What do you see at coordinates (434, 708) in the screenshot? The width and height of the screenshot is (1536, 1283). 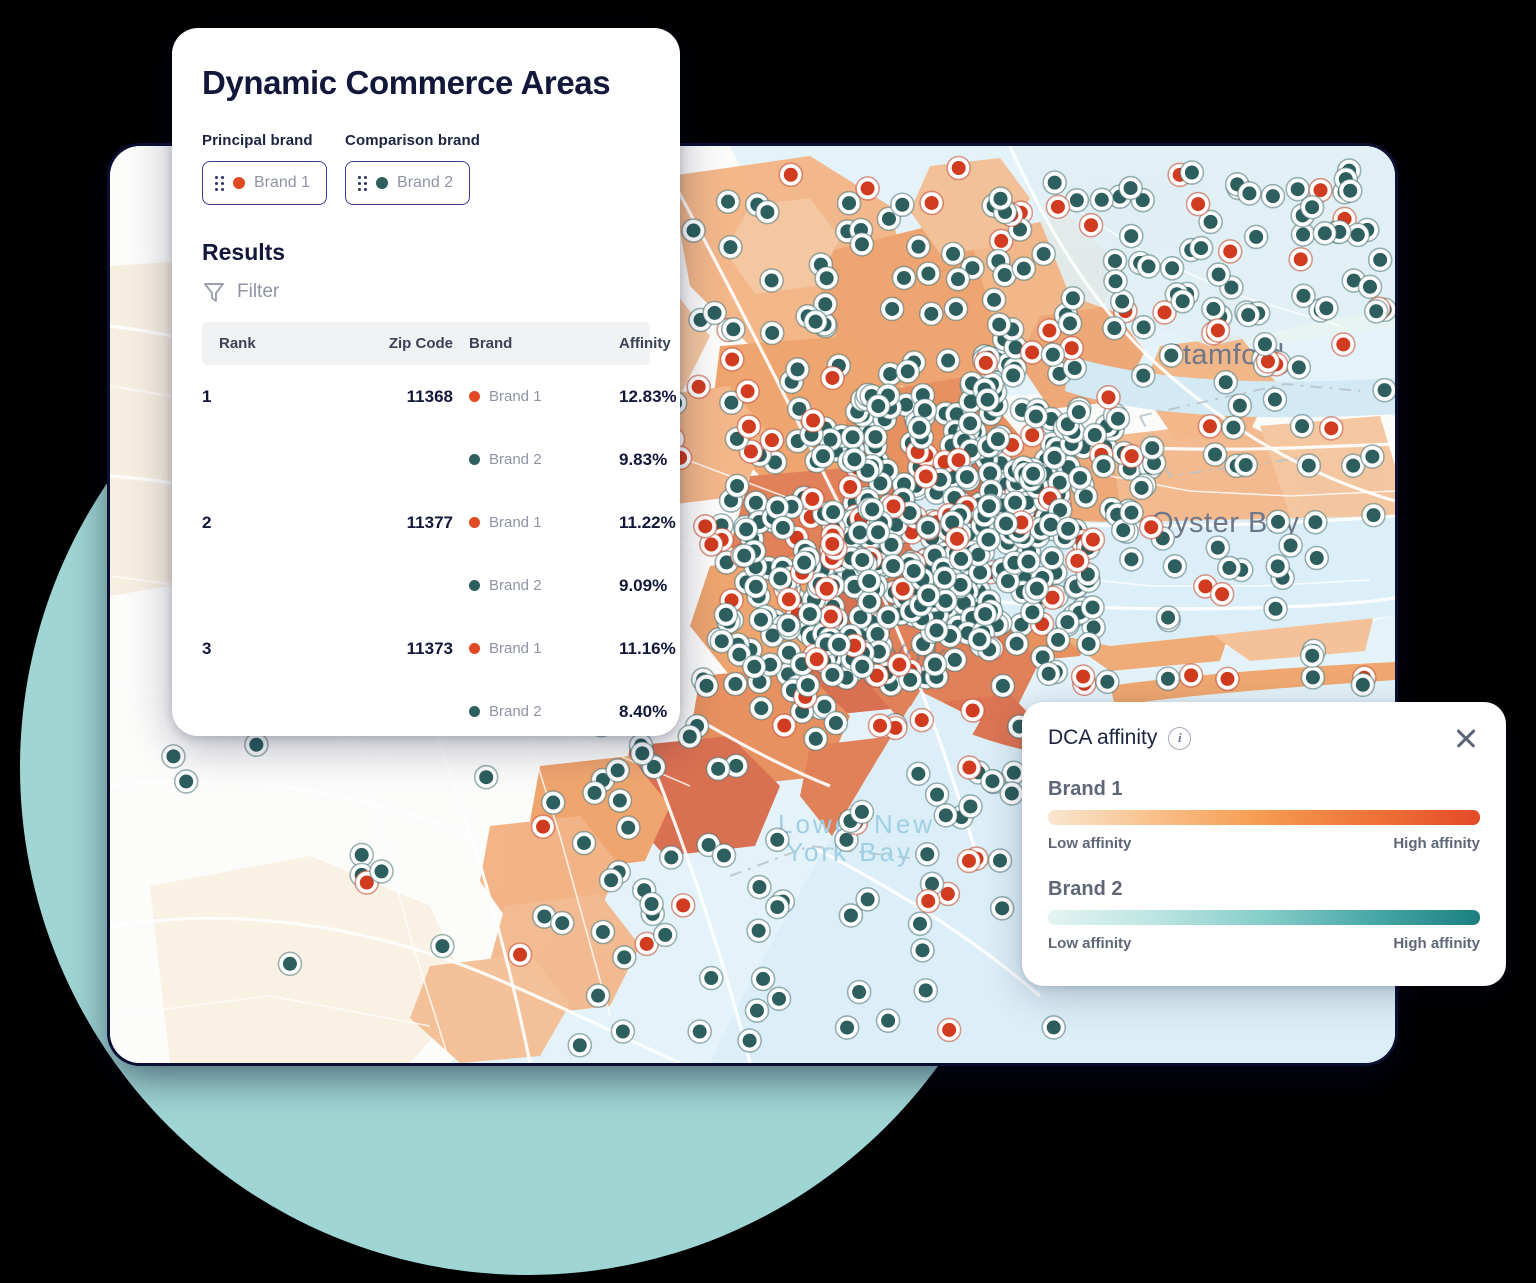 I see `table-row: Brand 2 8.40%` at bounding box center [434, 708].